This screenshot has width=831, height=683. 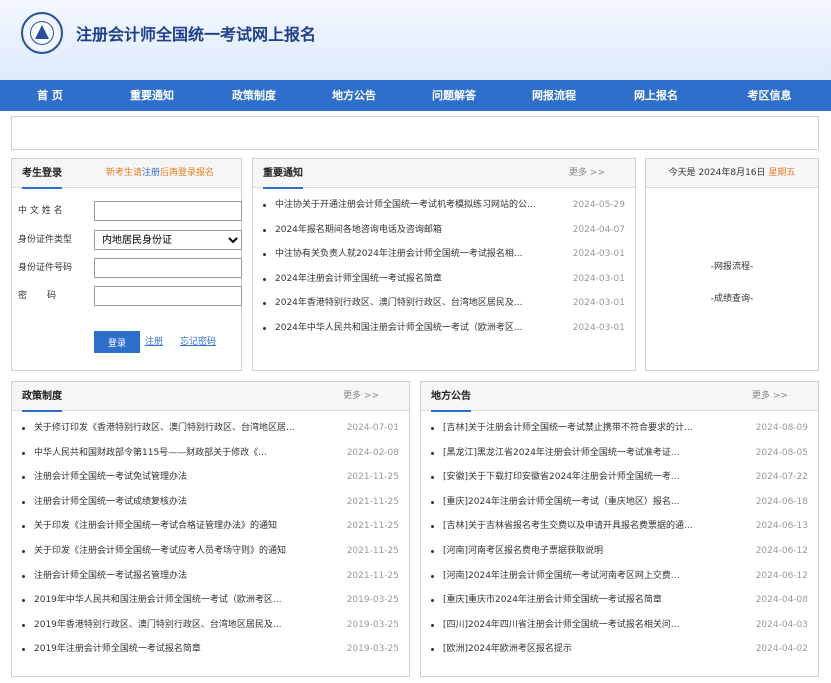 What do you see at coordinates (184, 502) in the screenshot?
I see `item-title: 注册会计师全国统一考试成绩复核办法` at bounding box center [184, 502].